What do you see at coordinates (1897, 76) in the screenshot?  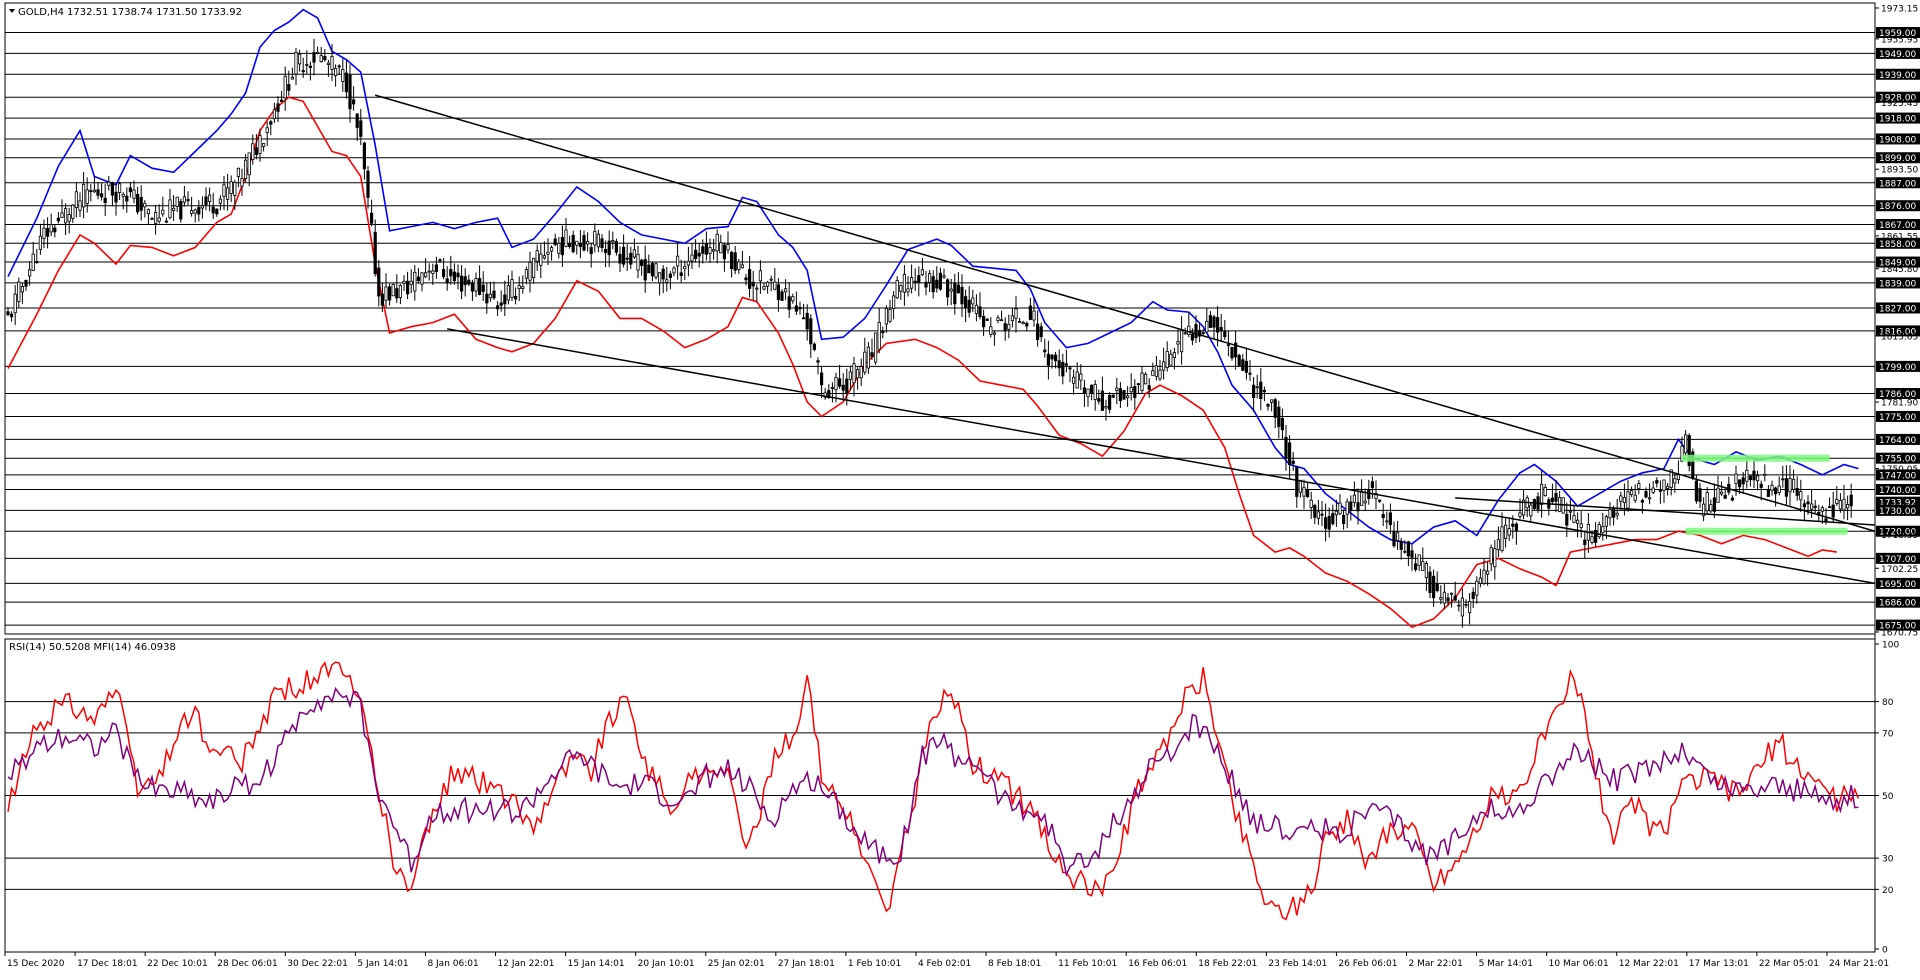 I see `price-scale-label: 1939.00` at bounding box center [1897, 76].